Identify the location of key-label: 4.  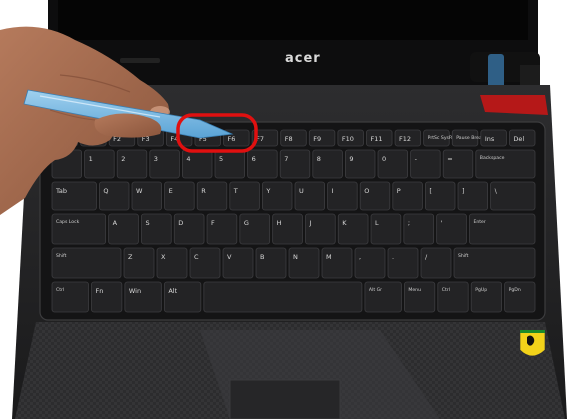
(188, 159).